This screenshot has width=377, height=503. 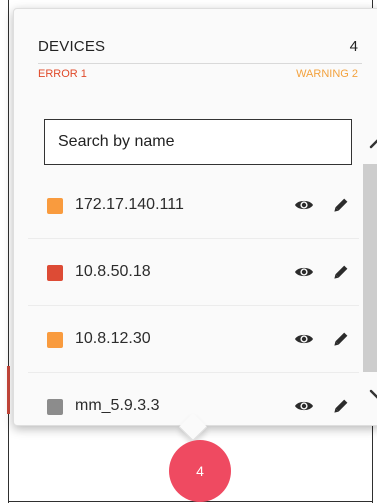 I want to click on background-status-accent, so click(x=8, y=390).